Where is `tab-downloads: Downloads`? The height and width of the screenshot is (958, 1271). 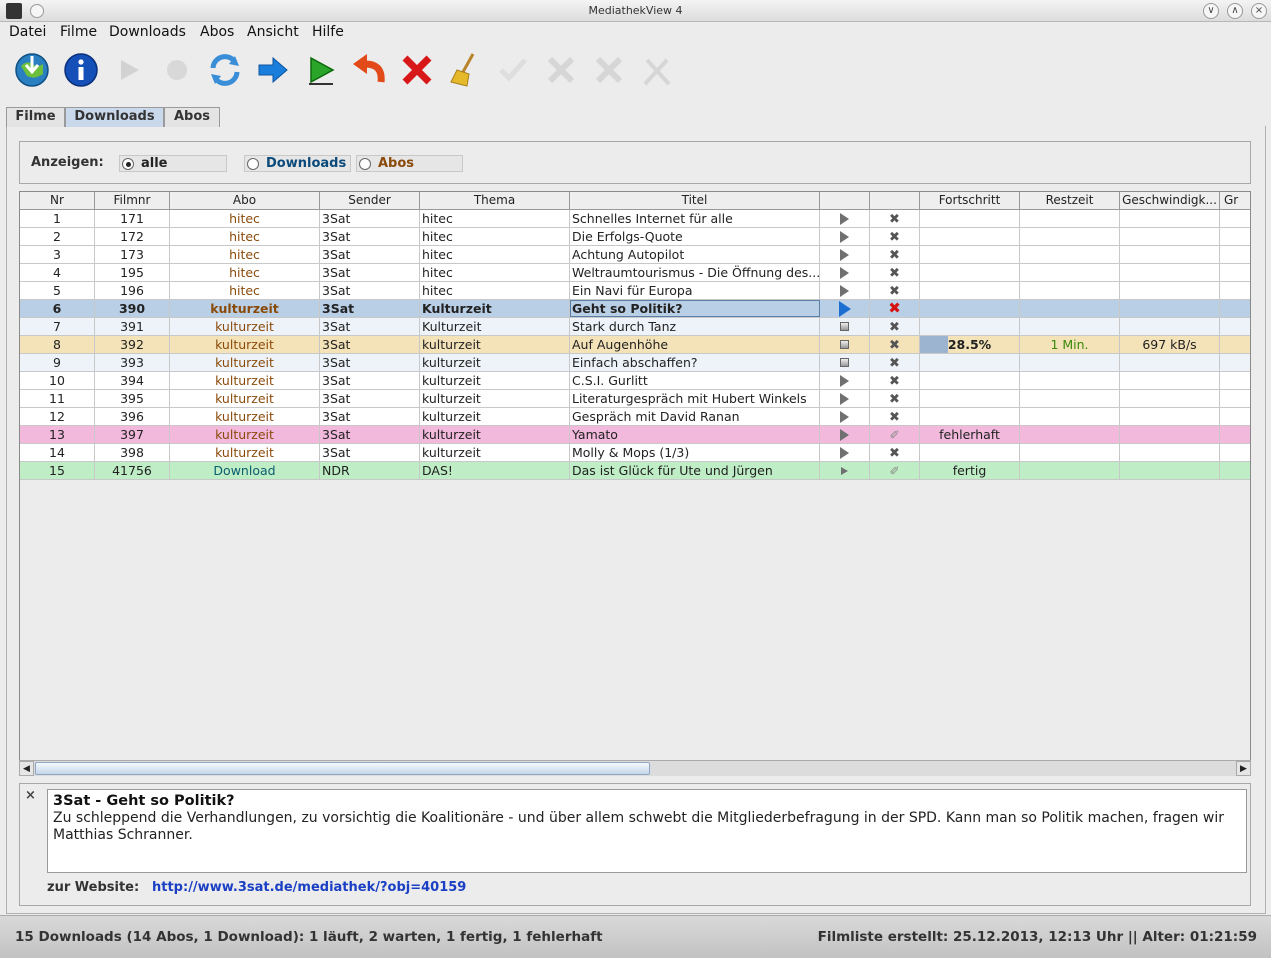
tab-downloads: Downloads is located at coordinates (114, 117).